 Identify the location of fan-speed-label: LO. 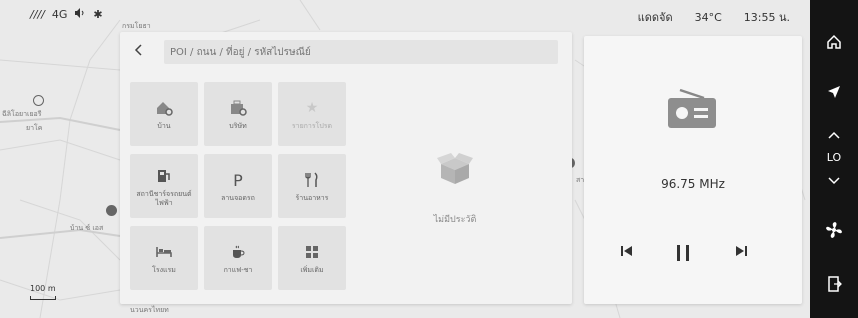
(834, 157).